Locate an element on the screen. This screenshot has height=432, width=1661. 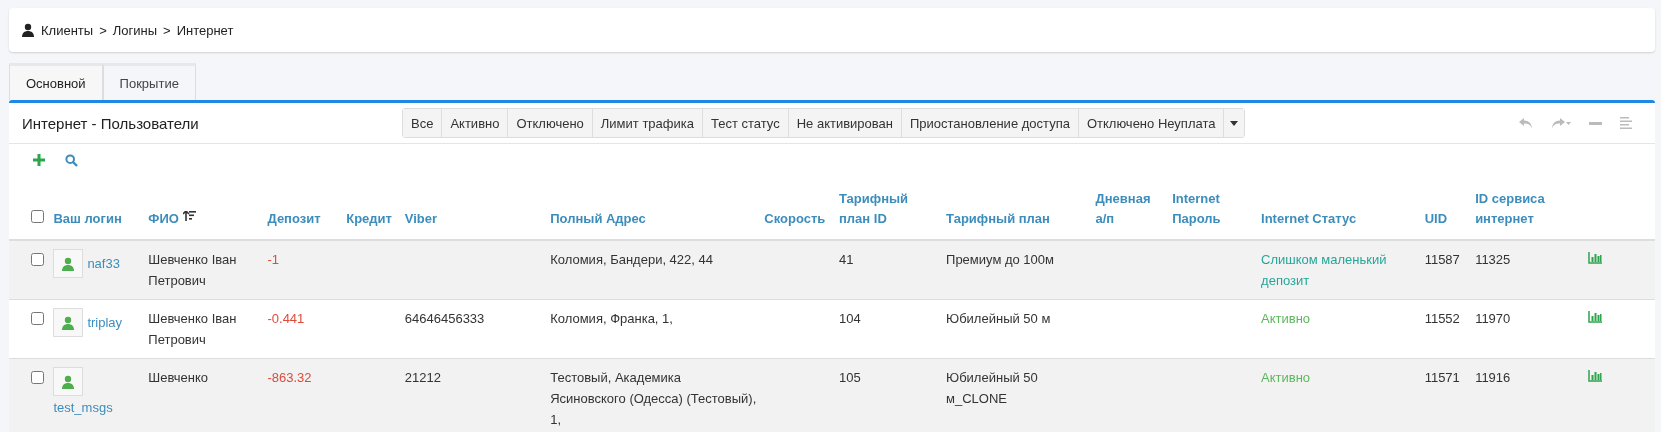
filter-button: Активно is located at coordinates (475, 123).